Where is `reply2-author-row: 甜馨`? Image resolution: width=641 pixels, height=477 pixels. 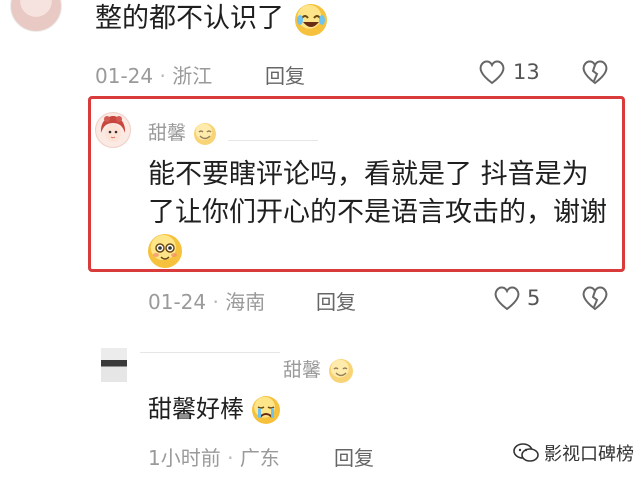 reply2-author-row: 甜馨 is located at coordinates (318, 369).